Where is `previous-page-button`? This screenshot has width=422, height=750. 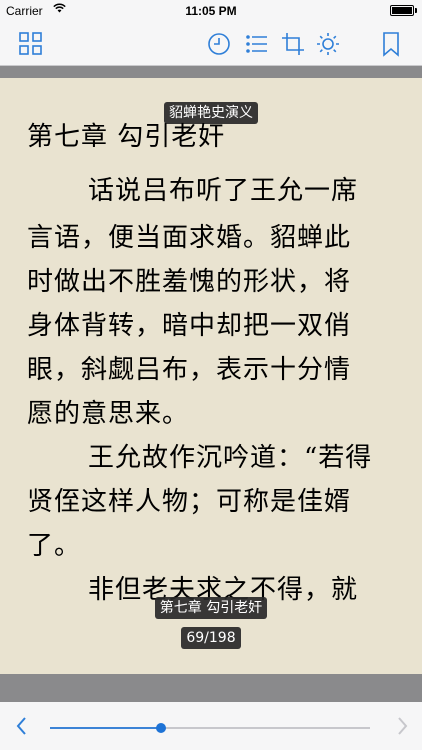
previous-page-button is located at coordinates (22, 726).